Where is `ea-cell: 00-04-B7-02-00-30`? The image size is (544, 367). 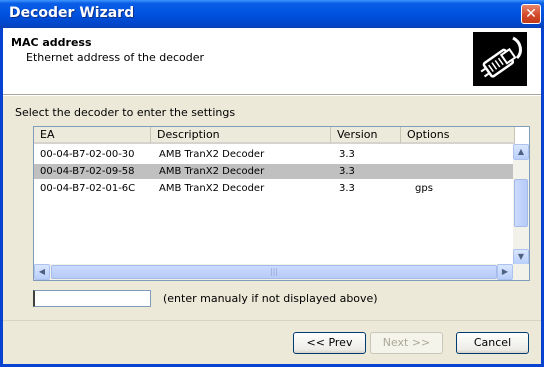
ea-cell: 00-04-B7-02-00-30 is located at coordinates (87, 154).